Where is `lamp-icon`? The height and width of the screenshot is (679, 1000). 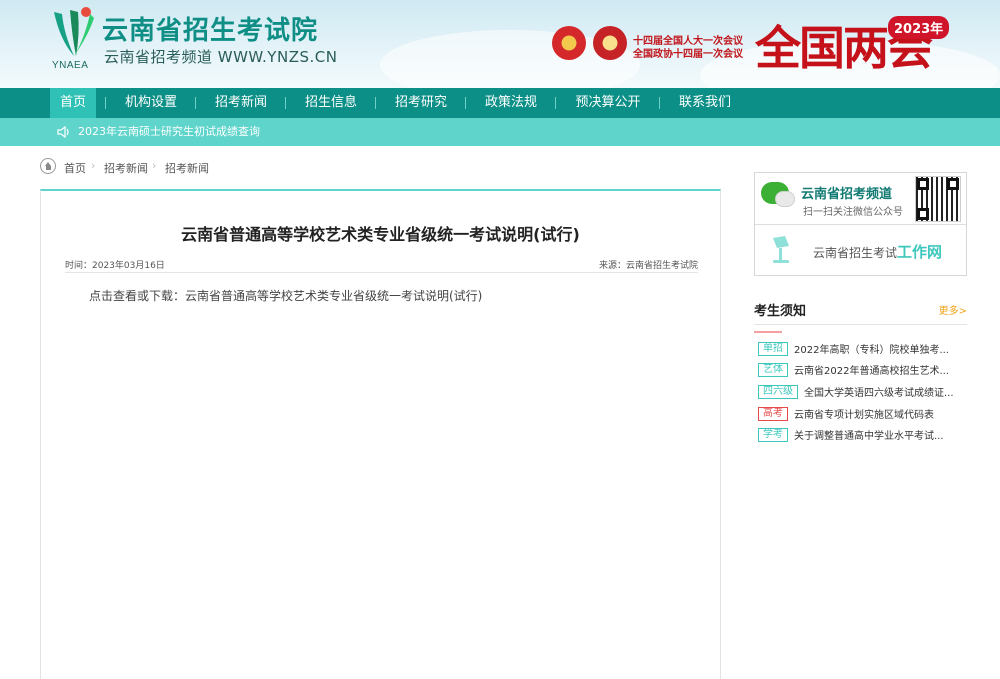 lamp-icon is located at coordinates (781, 249).